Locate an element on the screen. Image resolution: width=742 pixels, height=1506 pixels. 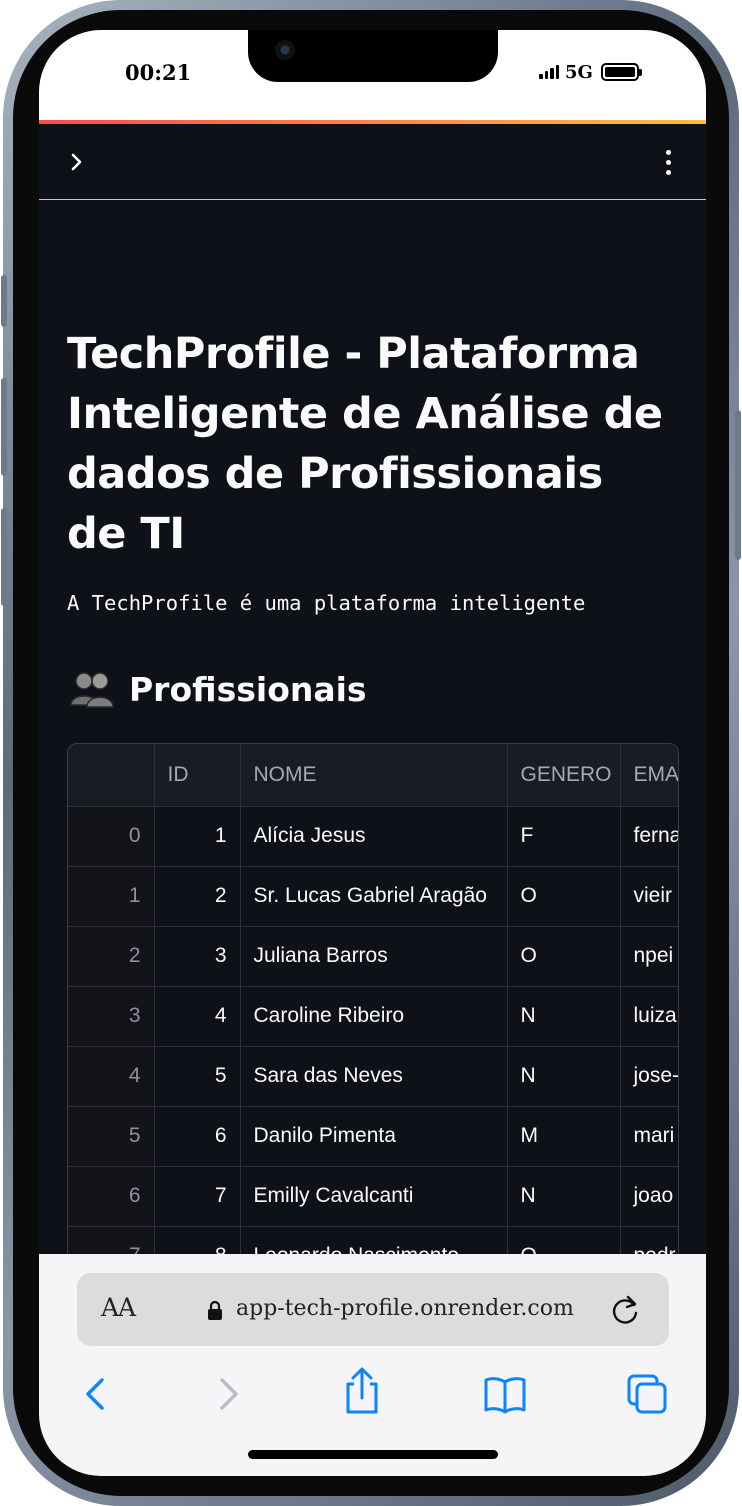
email-cell: pedr is located at coordinates (649, 1240).